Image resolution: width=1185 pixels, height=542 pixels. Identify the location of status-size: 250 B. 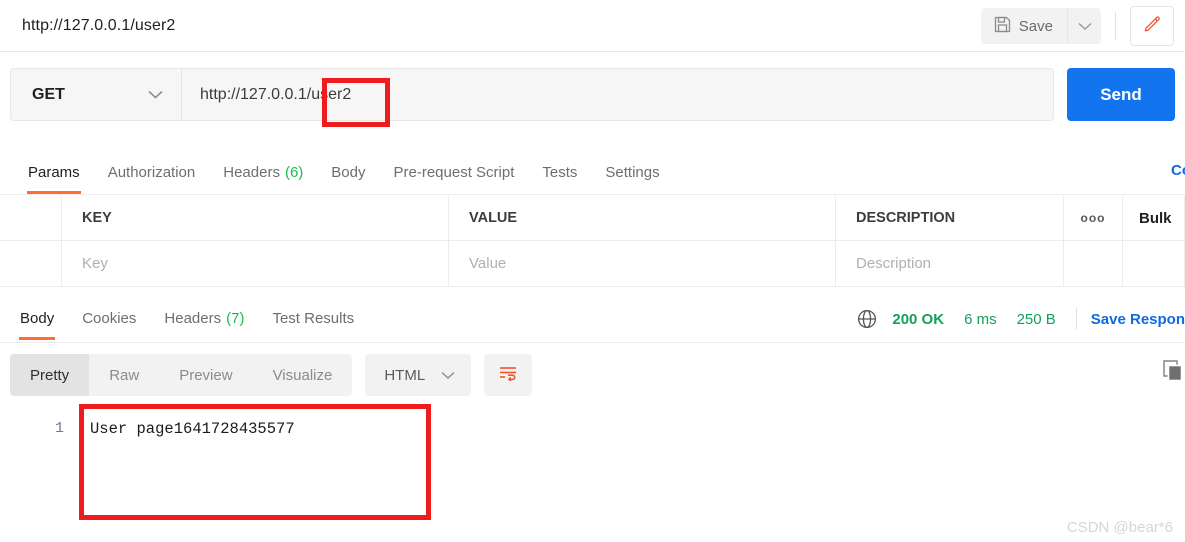
(1036, 319).